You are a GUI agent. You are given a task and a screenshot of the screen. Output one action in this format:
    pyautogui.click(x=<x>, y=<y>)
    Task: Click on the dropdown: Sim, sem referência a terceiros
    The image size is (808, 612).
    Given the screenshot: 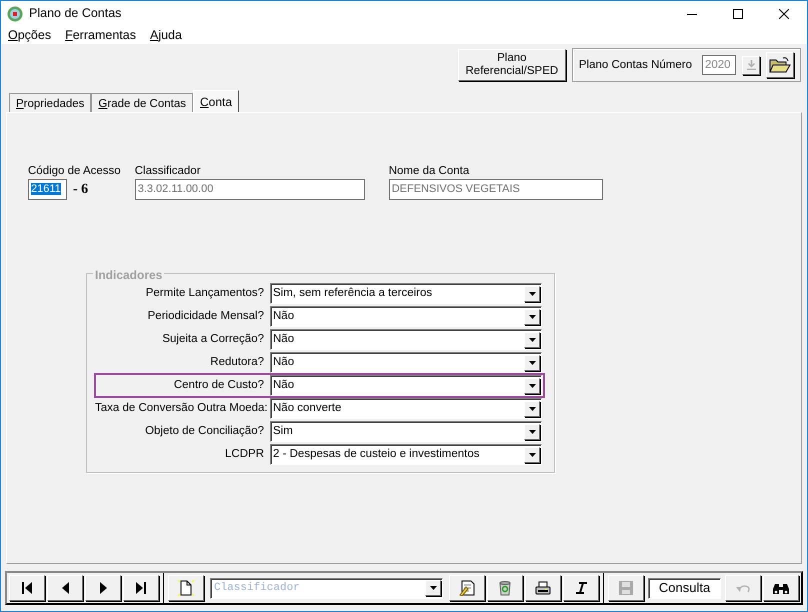 What is the action you would take?
    pyautogui.click(x=406, y=293)
    